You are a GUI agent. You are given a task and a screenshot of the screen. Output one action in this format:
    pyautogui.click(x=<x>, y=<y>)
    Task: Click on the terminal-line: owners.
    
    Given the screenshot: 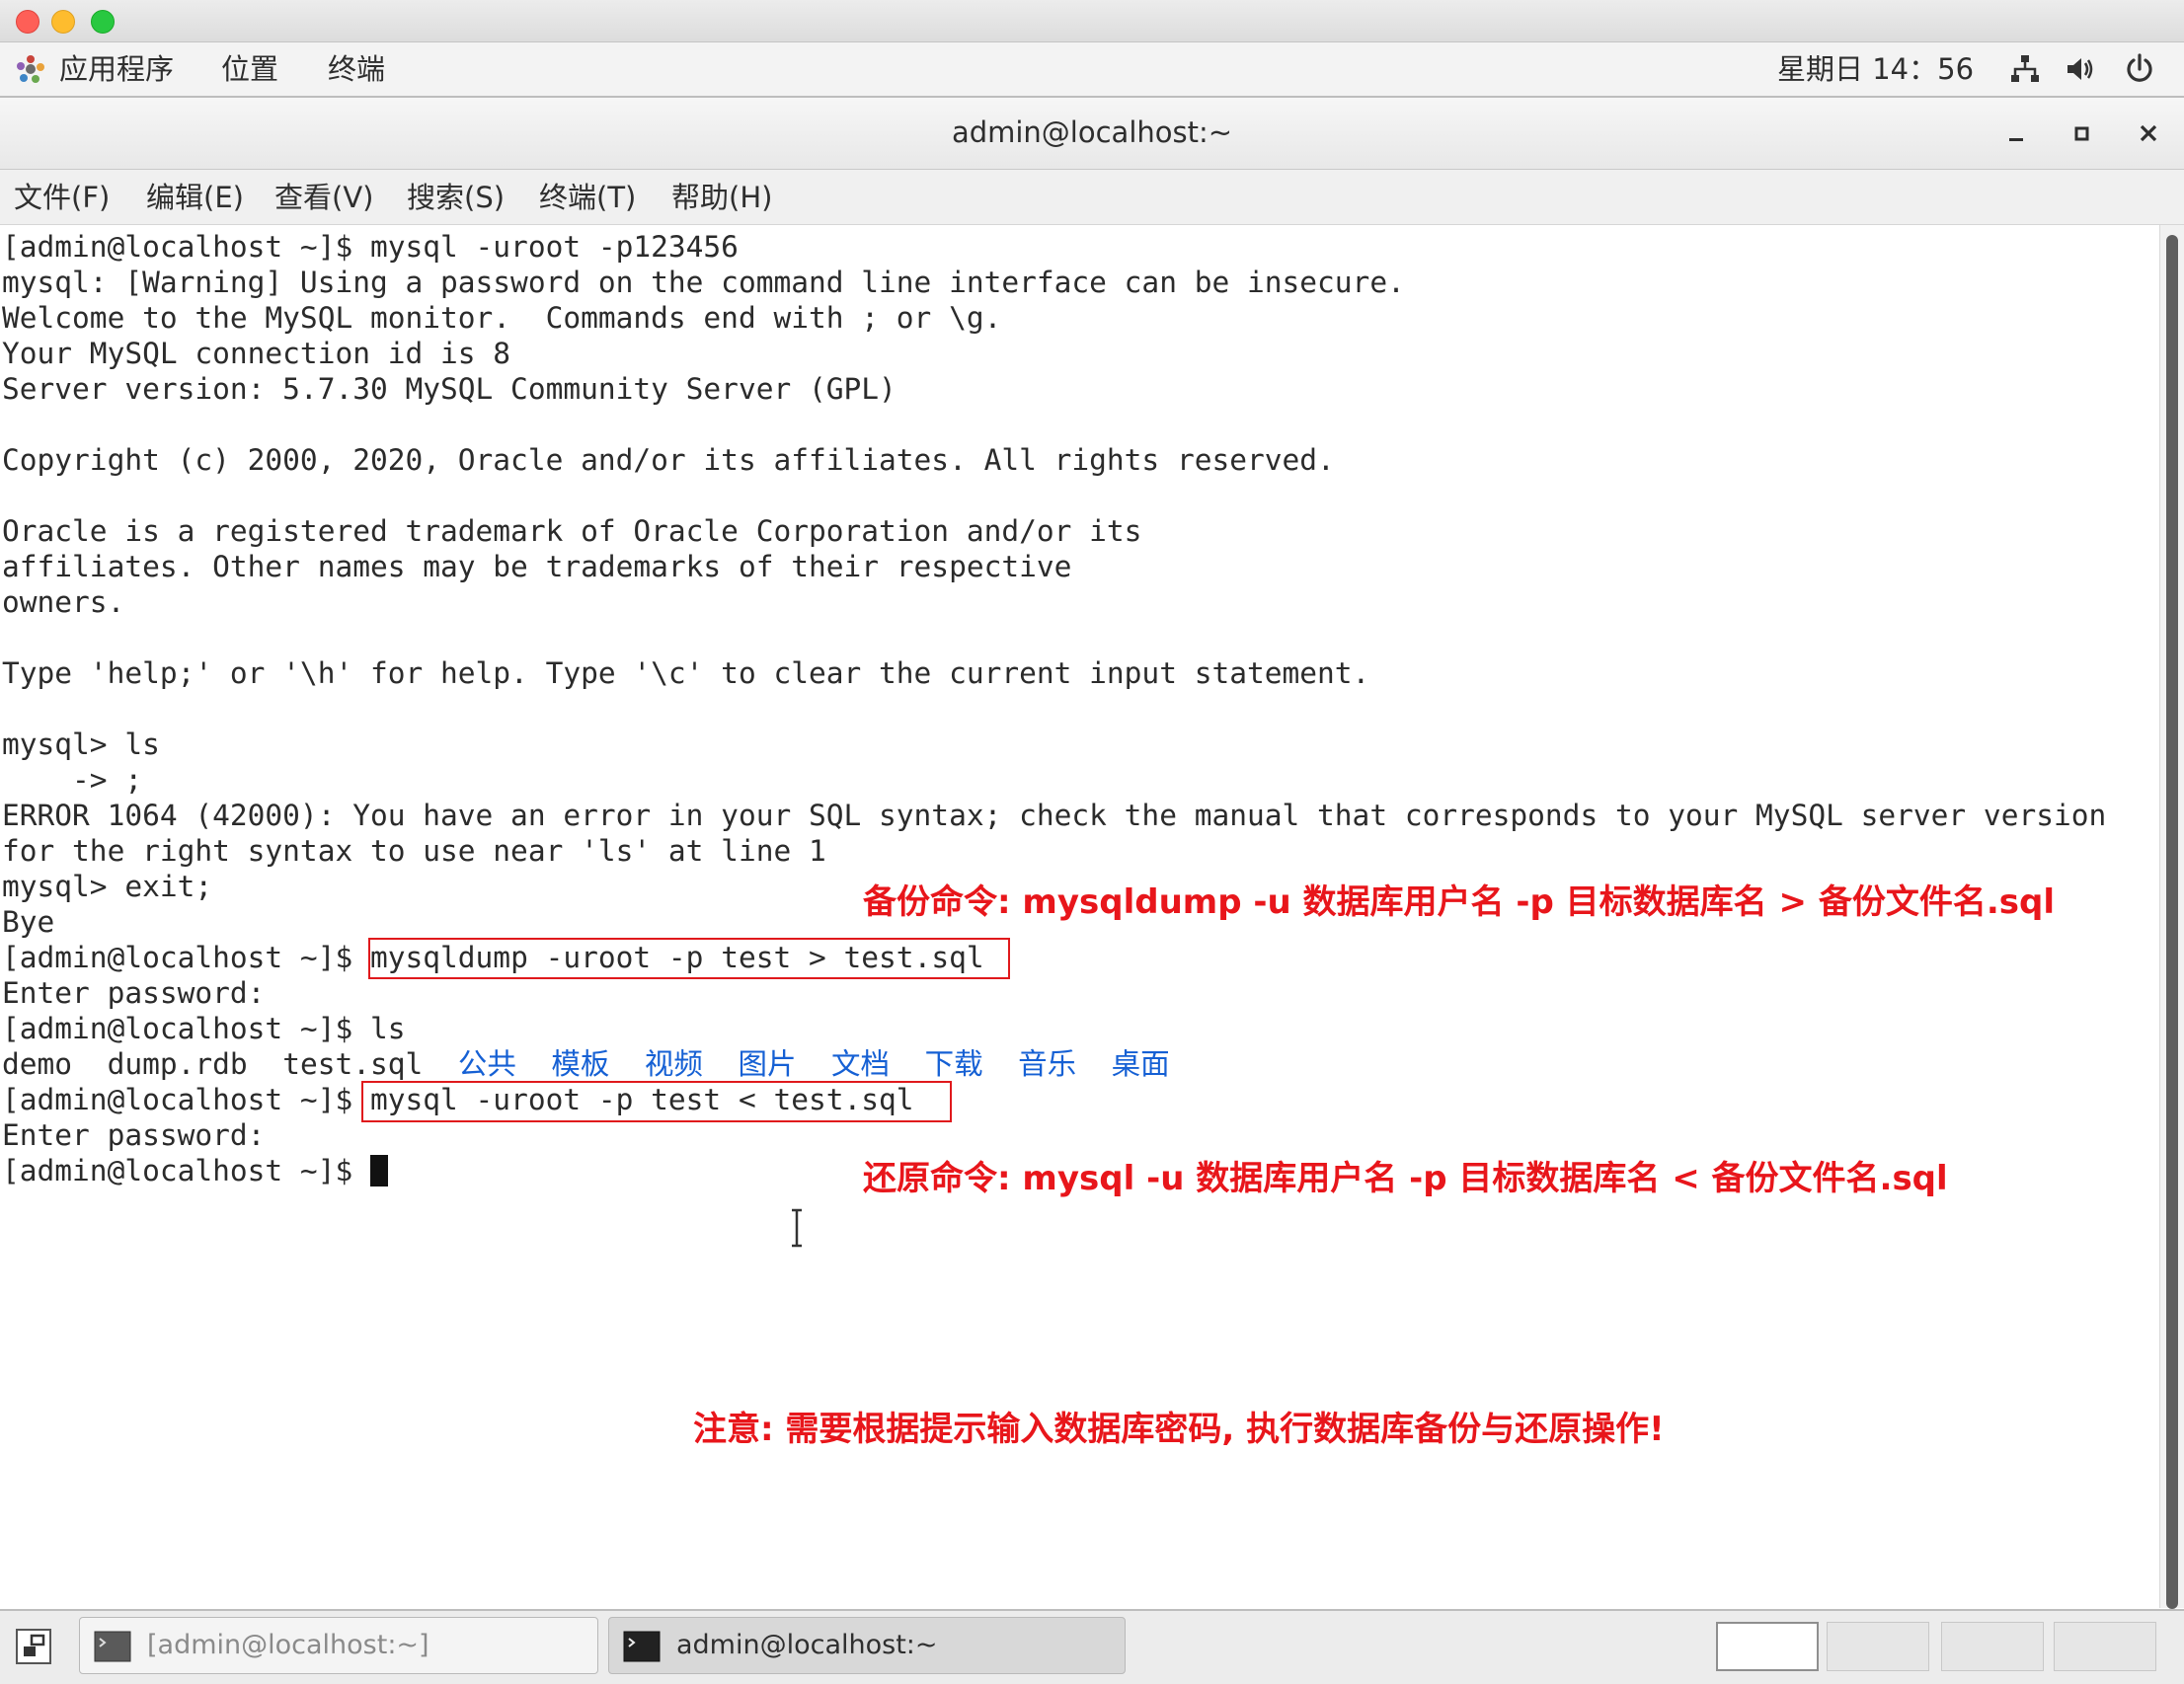 What is the action you would take?
    pyautogui.click(x=63, y=602)
    